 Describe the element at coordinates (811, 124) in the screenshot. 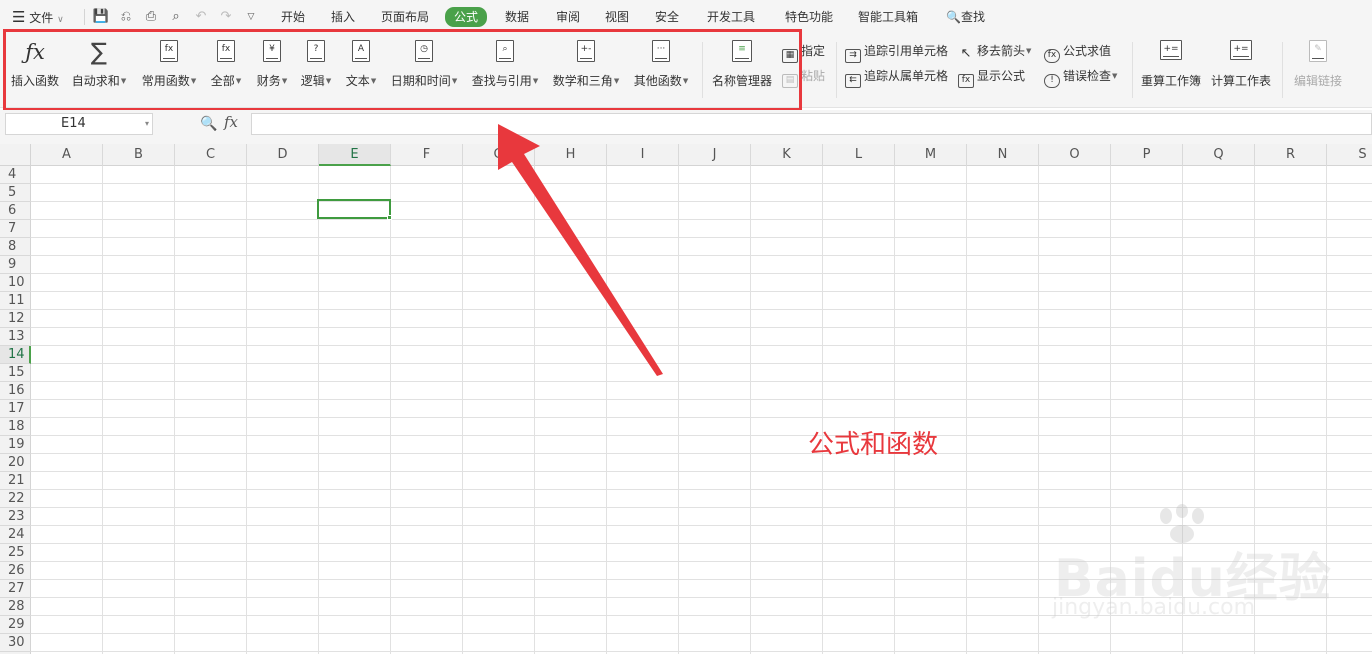

I see `formula-input` at that location.